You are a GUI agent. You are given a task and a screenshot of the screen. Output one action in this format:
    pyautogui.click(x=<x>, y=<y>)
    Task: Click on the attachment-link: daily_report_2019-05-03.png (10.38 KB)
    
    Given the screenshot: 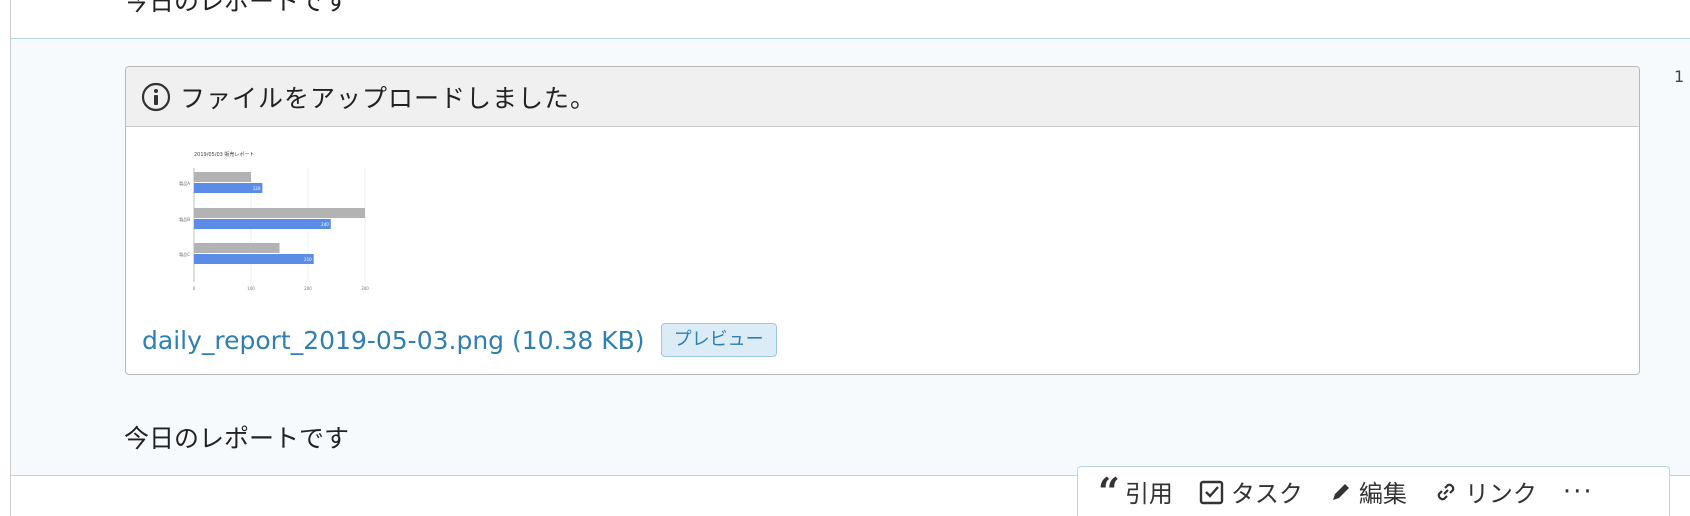 What is the action you would take?
    pyautogui.click(x=393, y=340)
    